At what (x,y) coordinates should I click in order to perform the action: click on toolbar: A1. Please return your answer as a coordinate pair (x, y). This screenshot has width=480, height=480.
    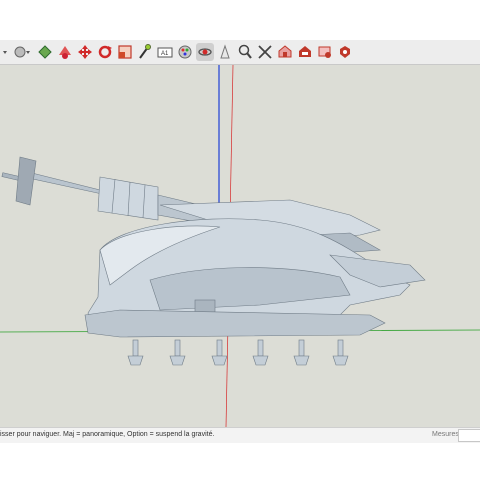
    Looking at the image, I should click on (240, 52).